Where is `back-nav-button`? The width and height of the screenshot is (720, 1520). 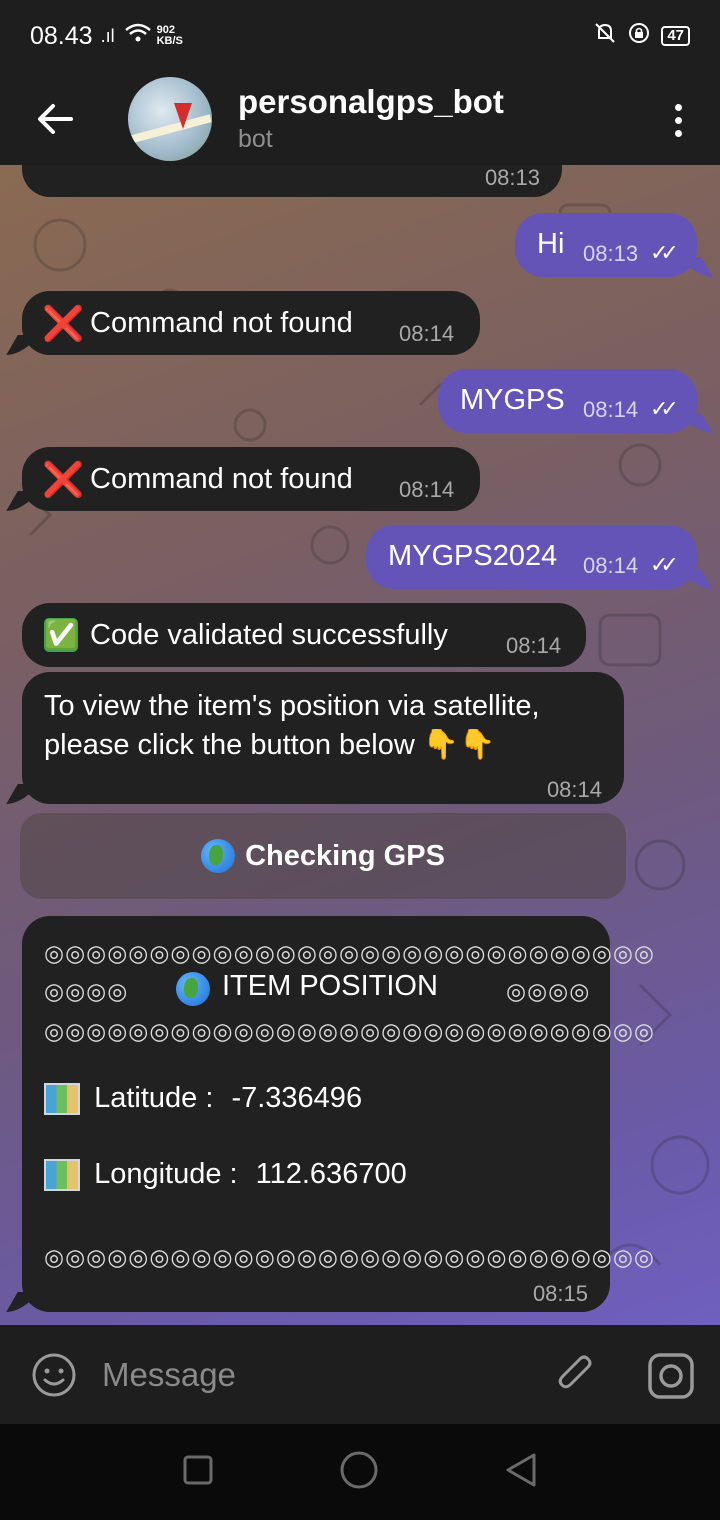 back-nav-button is located at coordinates (521, 1472).